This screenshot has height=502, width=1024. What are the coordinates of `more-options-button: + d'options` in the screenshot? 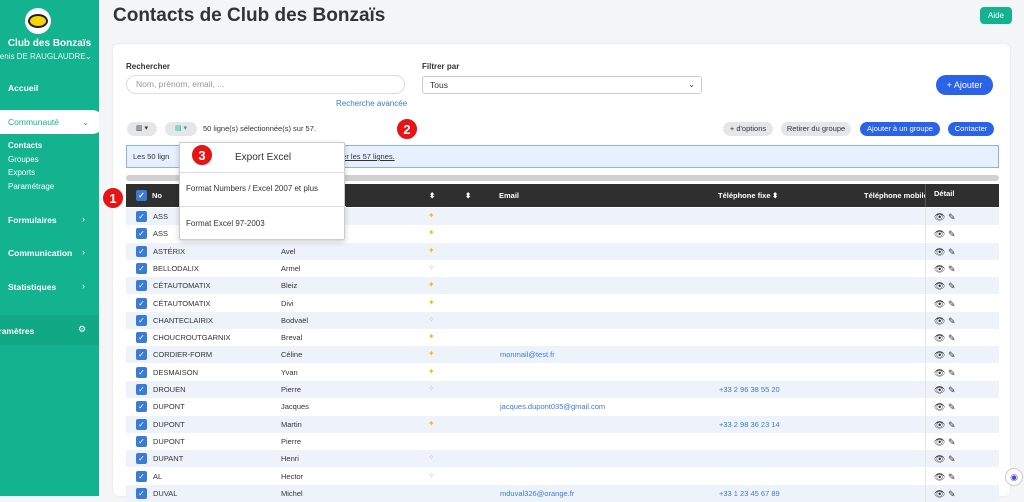 It's located at (748, 129).